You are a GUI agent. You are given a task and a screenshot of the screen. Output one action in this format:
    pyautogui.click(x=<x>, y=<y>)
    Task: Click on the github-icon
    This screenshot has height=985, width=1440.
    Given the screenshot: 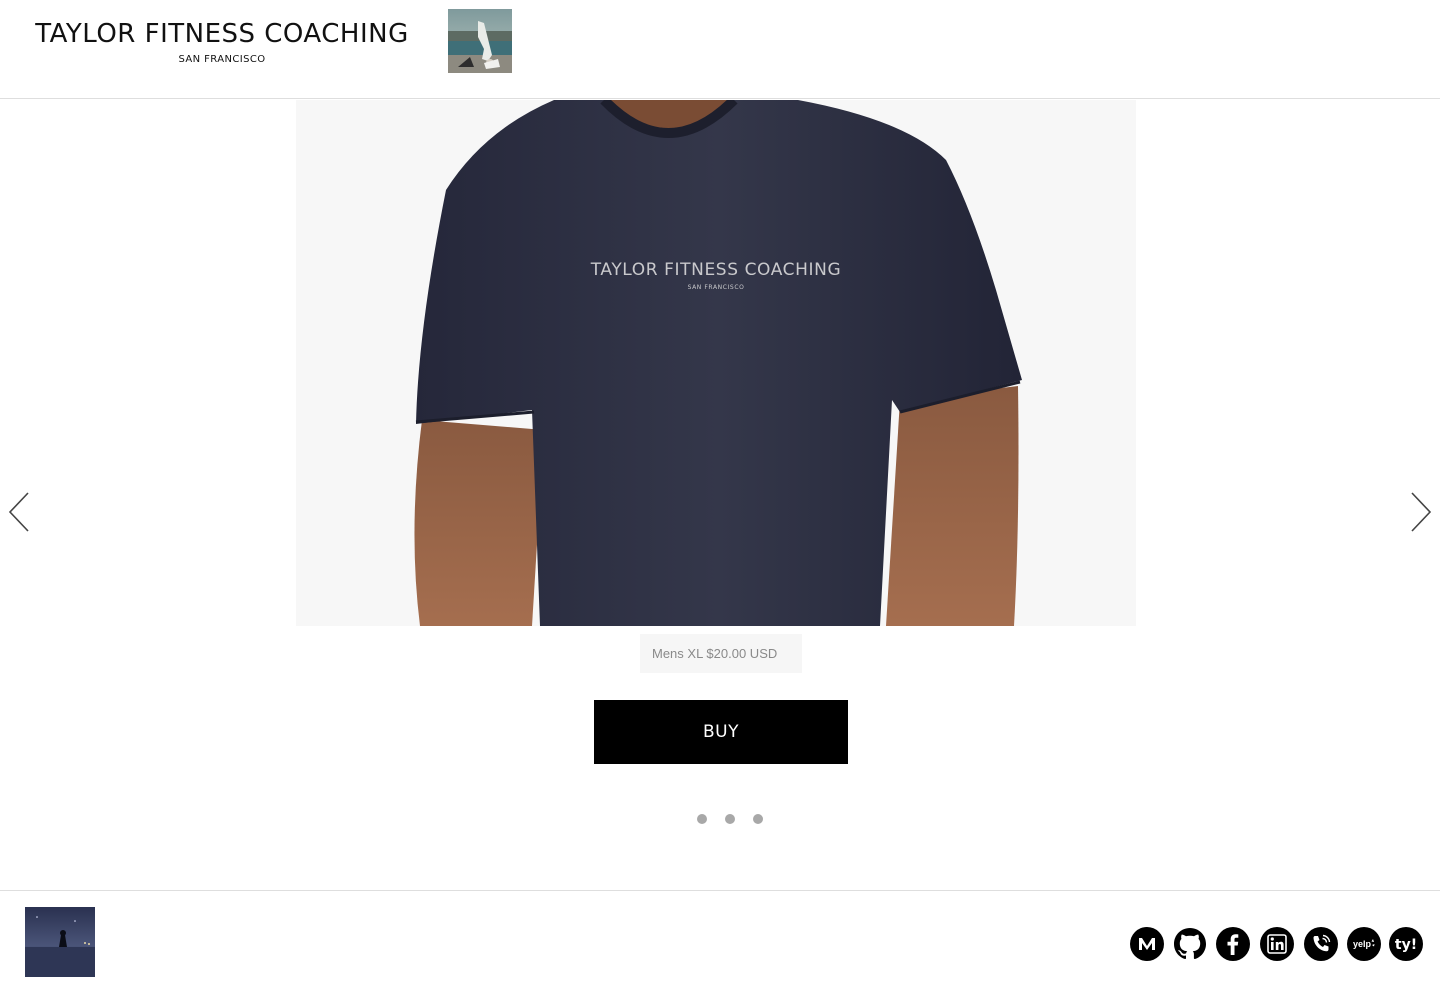 What is the action you would take?
    pyautogui.click(x=1190, y=944)
    